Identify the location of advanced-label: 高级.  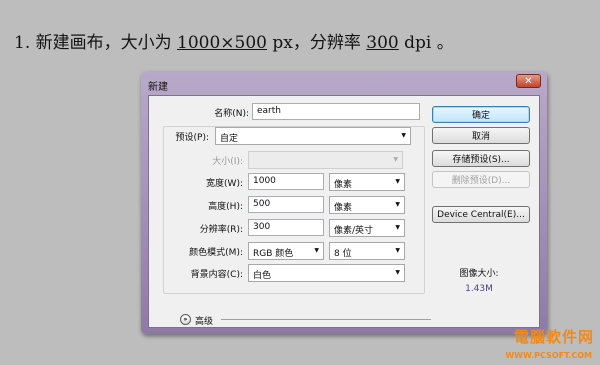
(204, 320).